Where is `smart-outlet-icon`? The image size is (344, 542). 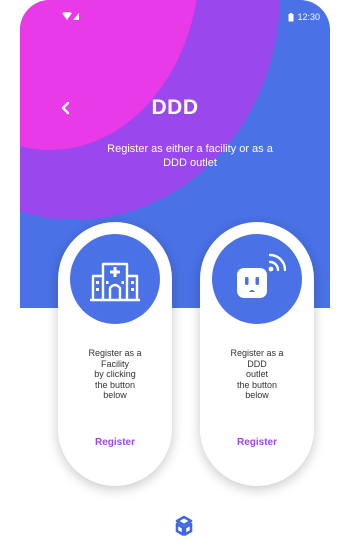
smart-outlet-icon is located at coordinates (261, 275).